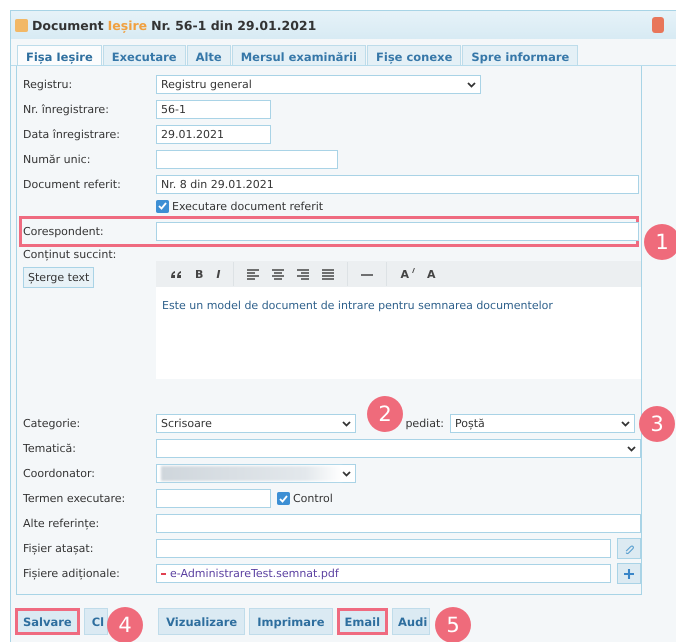  I want to click on action-button: Imprimare, so click(291, 621).